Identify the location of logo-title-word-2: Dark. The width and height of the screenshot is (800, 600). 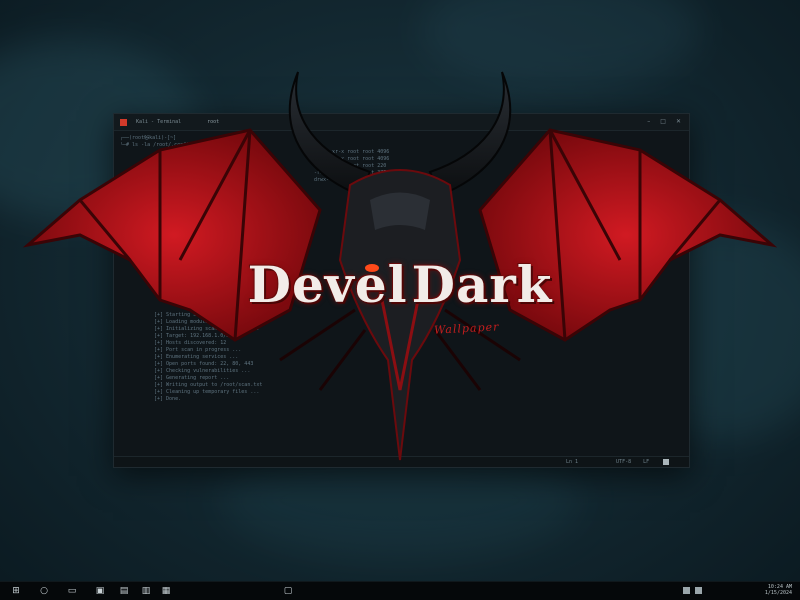
(482, 284).